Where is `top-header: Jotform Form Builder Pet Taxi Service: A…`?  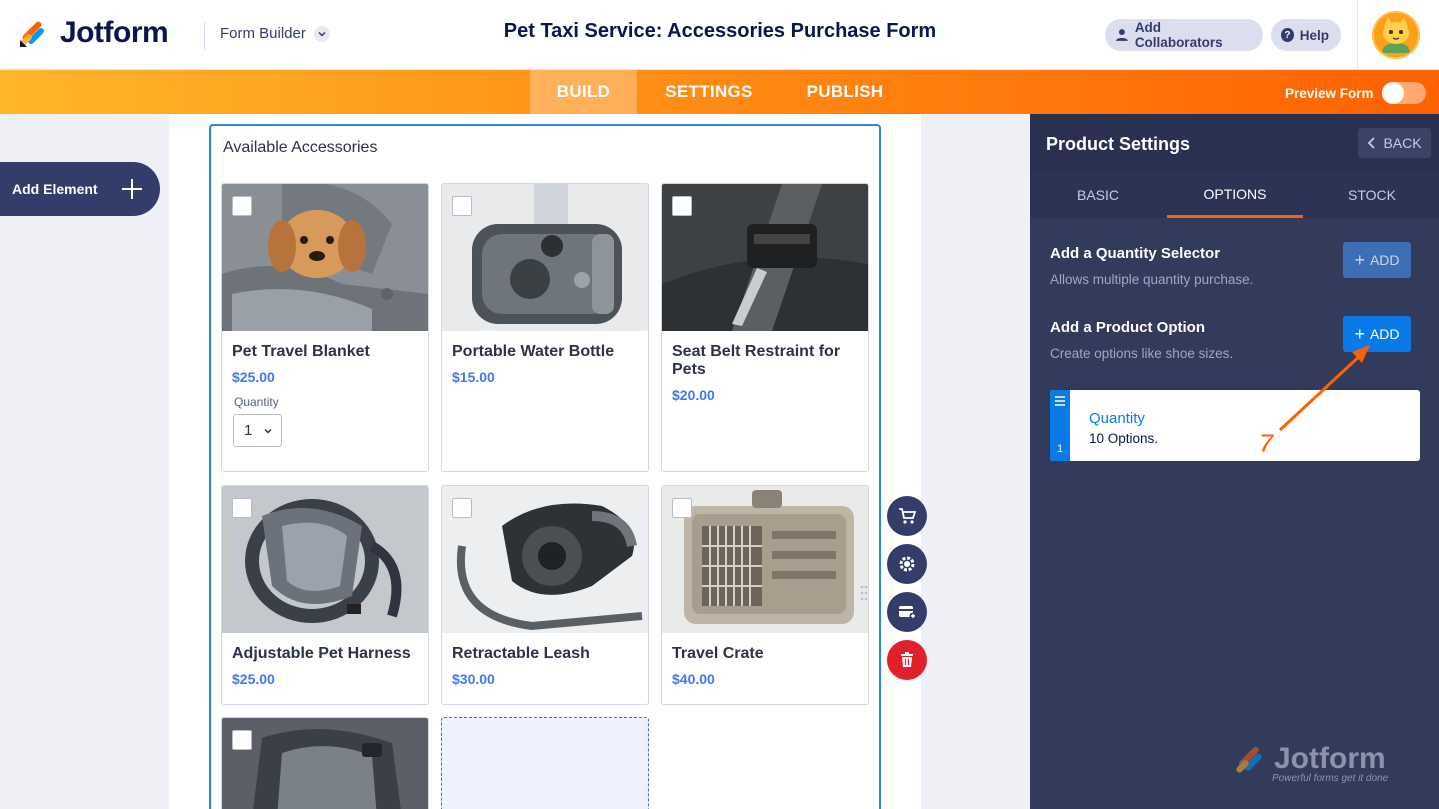 top-header: Jotform Form Builder Pet Taxi Service: A… is located at coordinates (719, 35).